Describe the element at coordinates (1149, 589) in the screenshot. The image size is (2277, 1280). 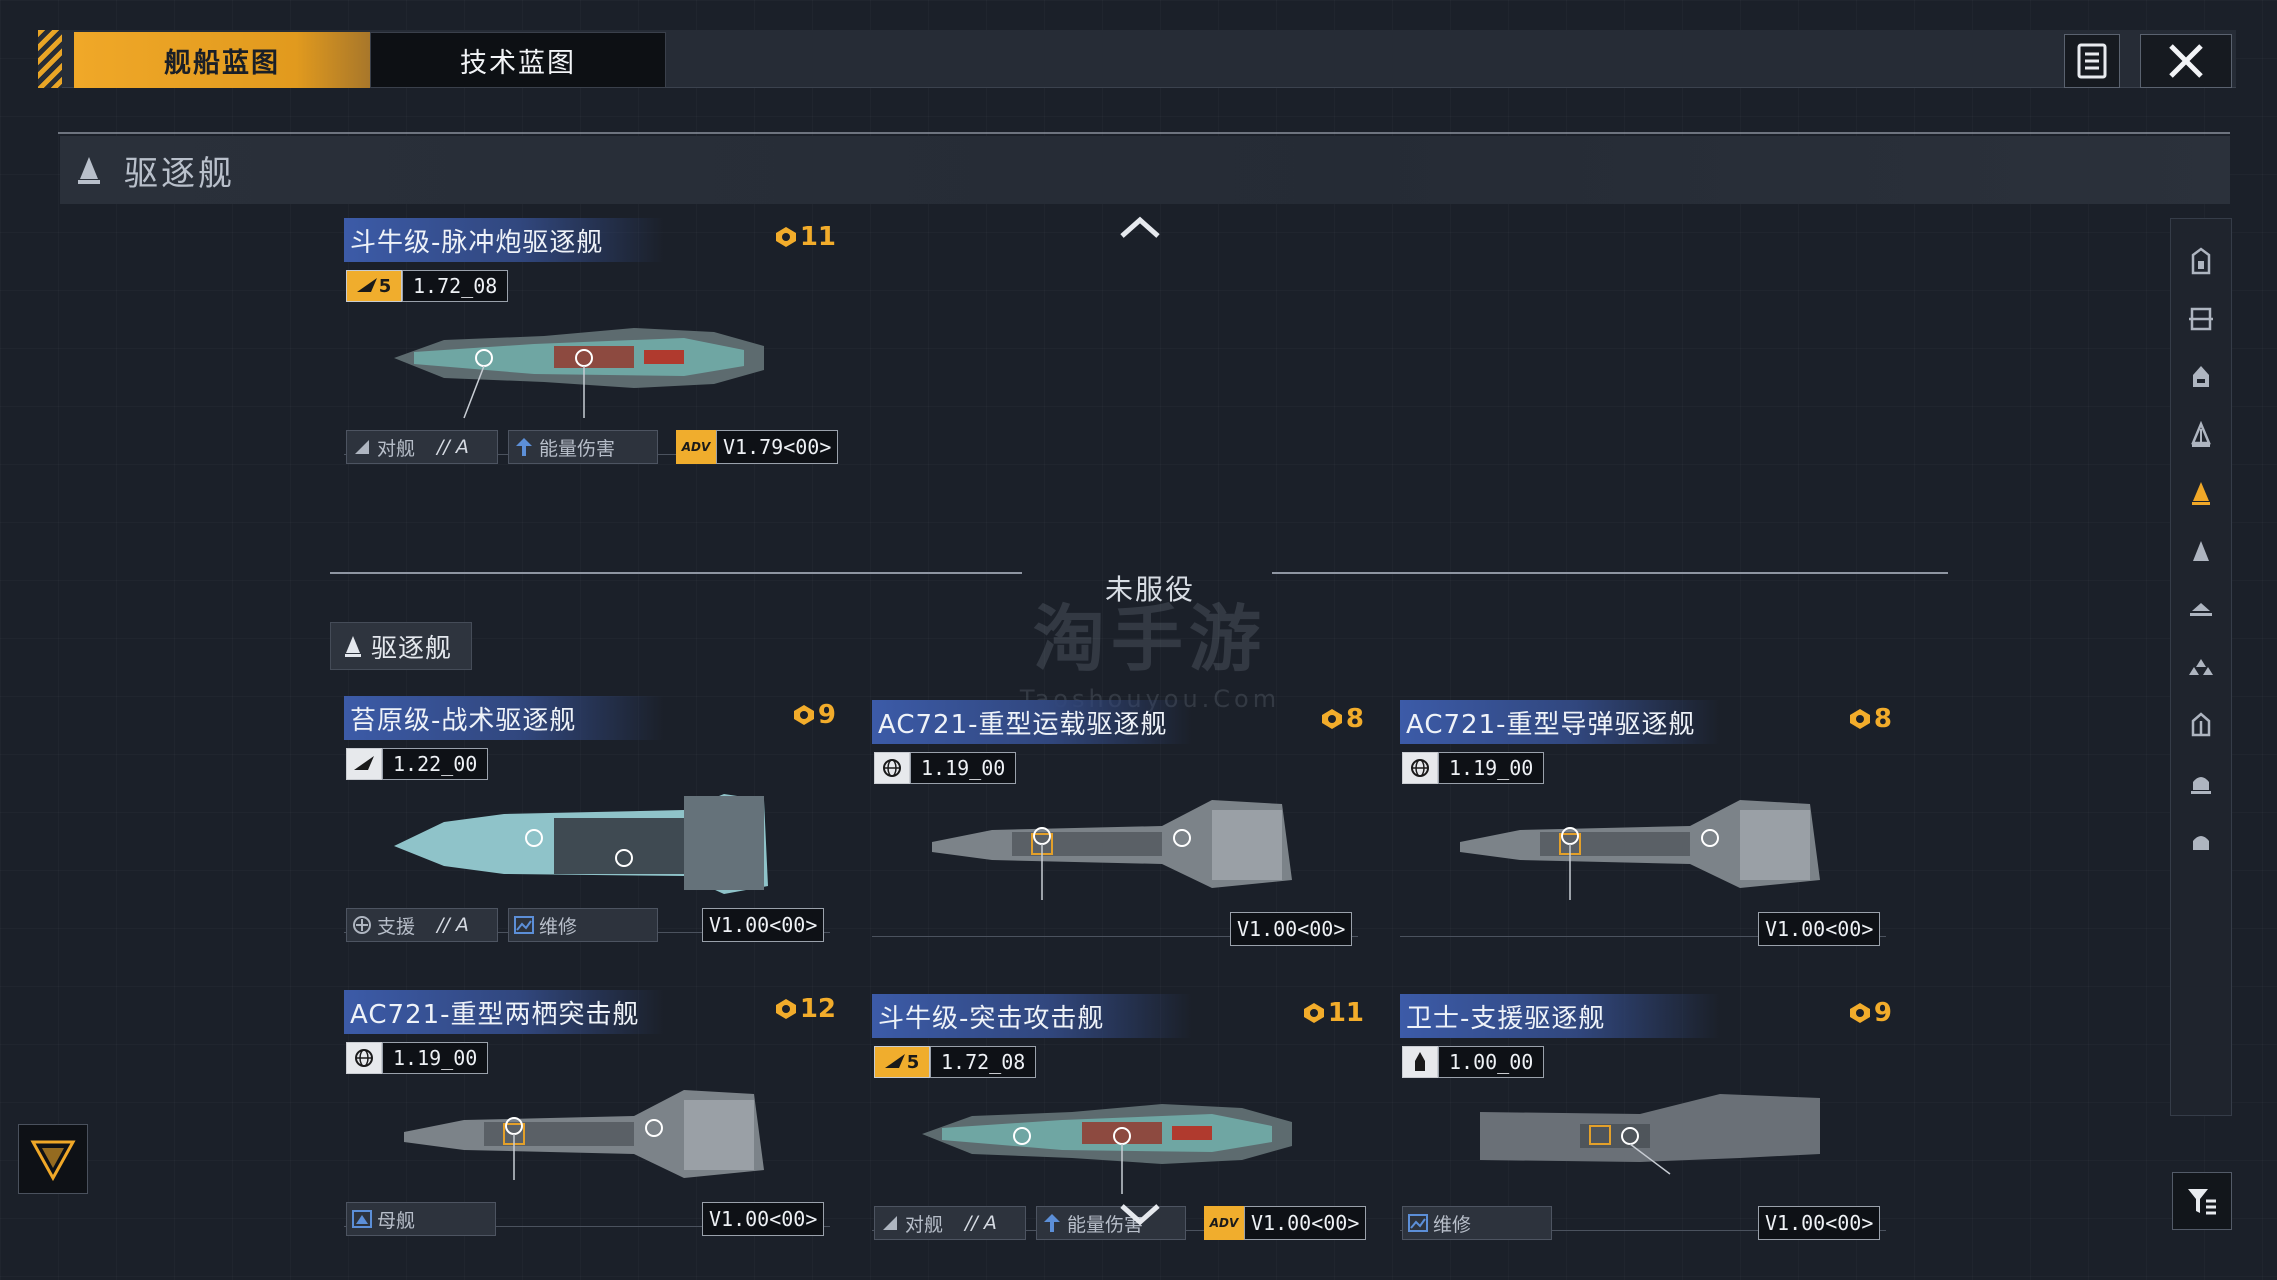
I see `divider-label: 未服役` at that location.